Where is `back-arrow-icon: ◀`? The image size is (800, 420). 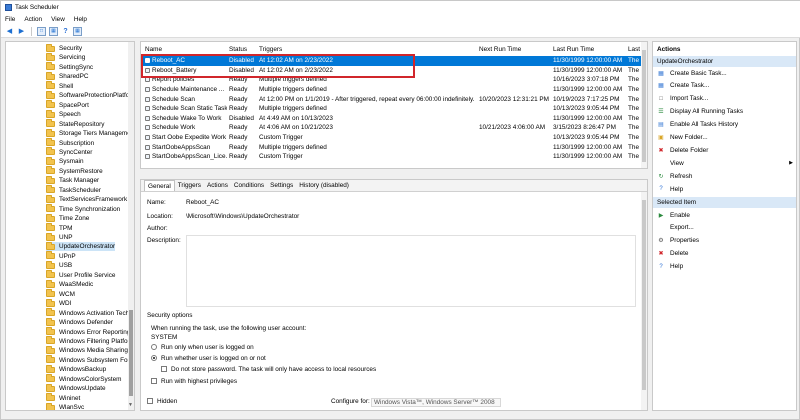 back-arrow-icon: ◀ is located at coordinates (9, 31).